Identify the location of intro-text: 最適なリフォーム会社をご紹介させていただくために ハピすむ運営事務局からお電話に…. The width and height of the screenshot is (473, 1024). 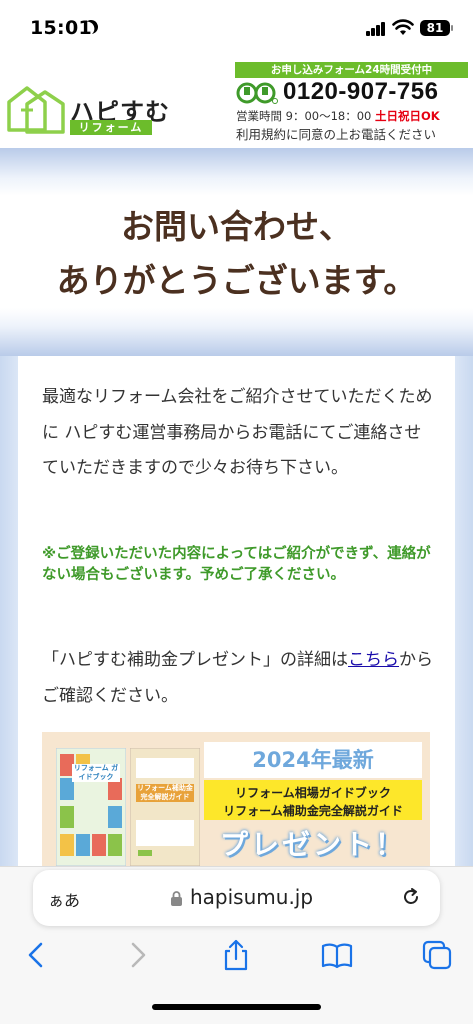
(237, 432).